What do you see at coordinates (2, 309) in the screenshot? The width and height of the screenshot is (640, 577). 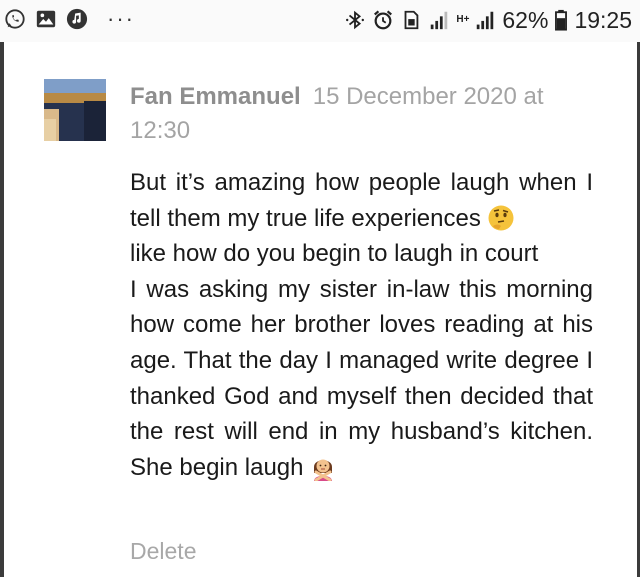 I see `card-border-left` at bounding box center [2, 309].